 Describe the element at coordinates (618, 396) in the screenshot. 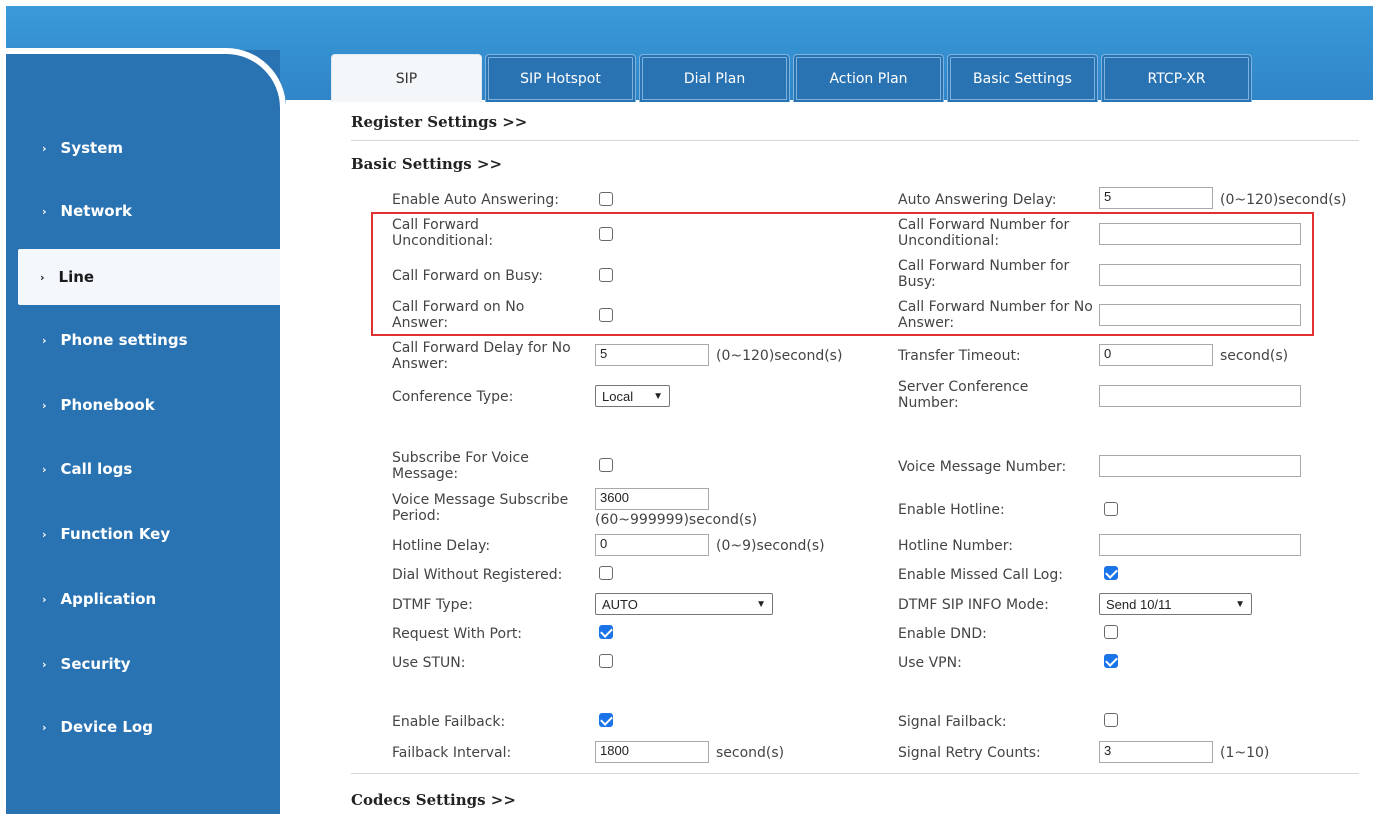

I see `conference-type-value: Local` at that location.